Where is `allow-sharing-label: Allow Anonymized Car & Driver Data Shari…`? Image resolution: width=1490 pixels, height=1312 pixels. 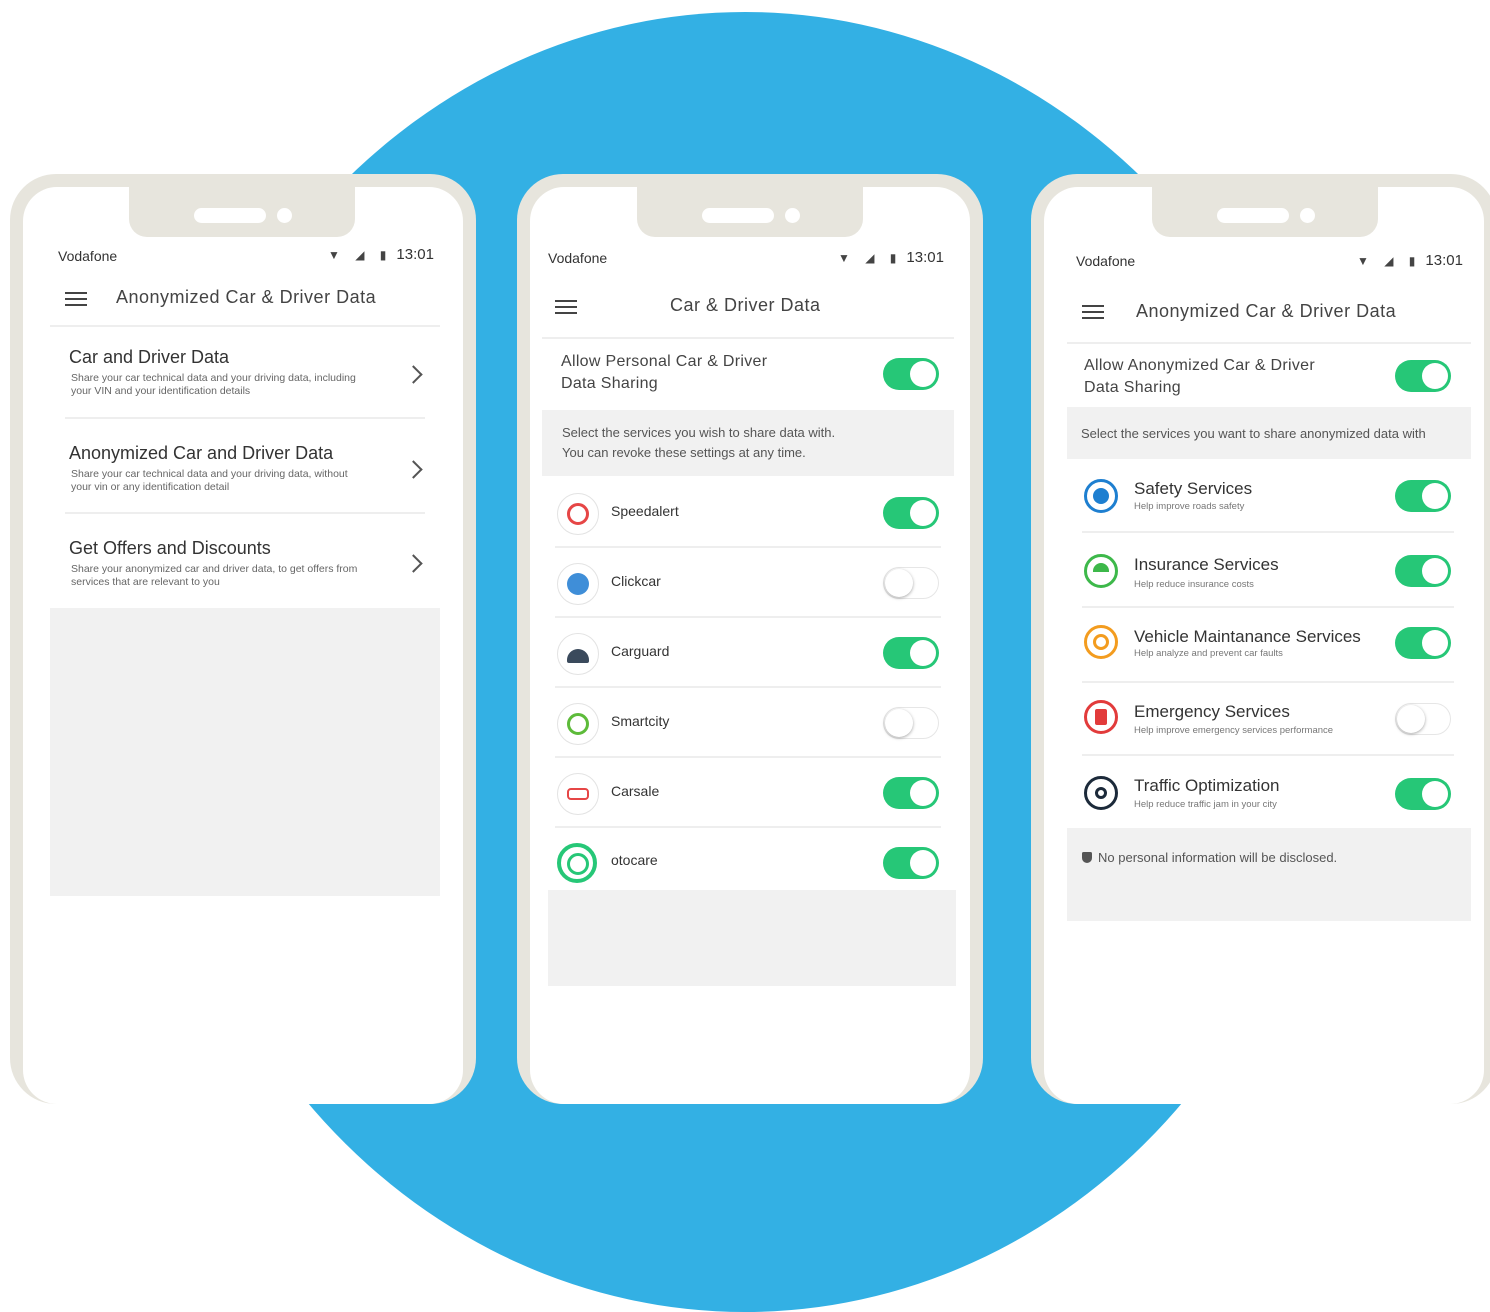 allow-sharing-label: Allow Anonymized Car & Driver Data Shari… is located at coordinates (1199, 377).